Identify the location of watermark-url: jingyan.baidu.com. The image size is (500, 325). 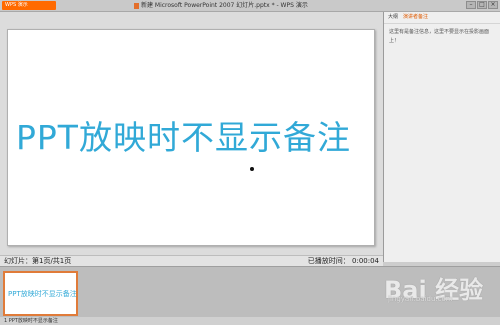
(420, 299).